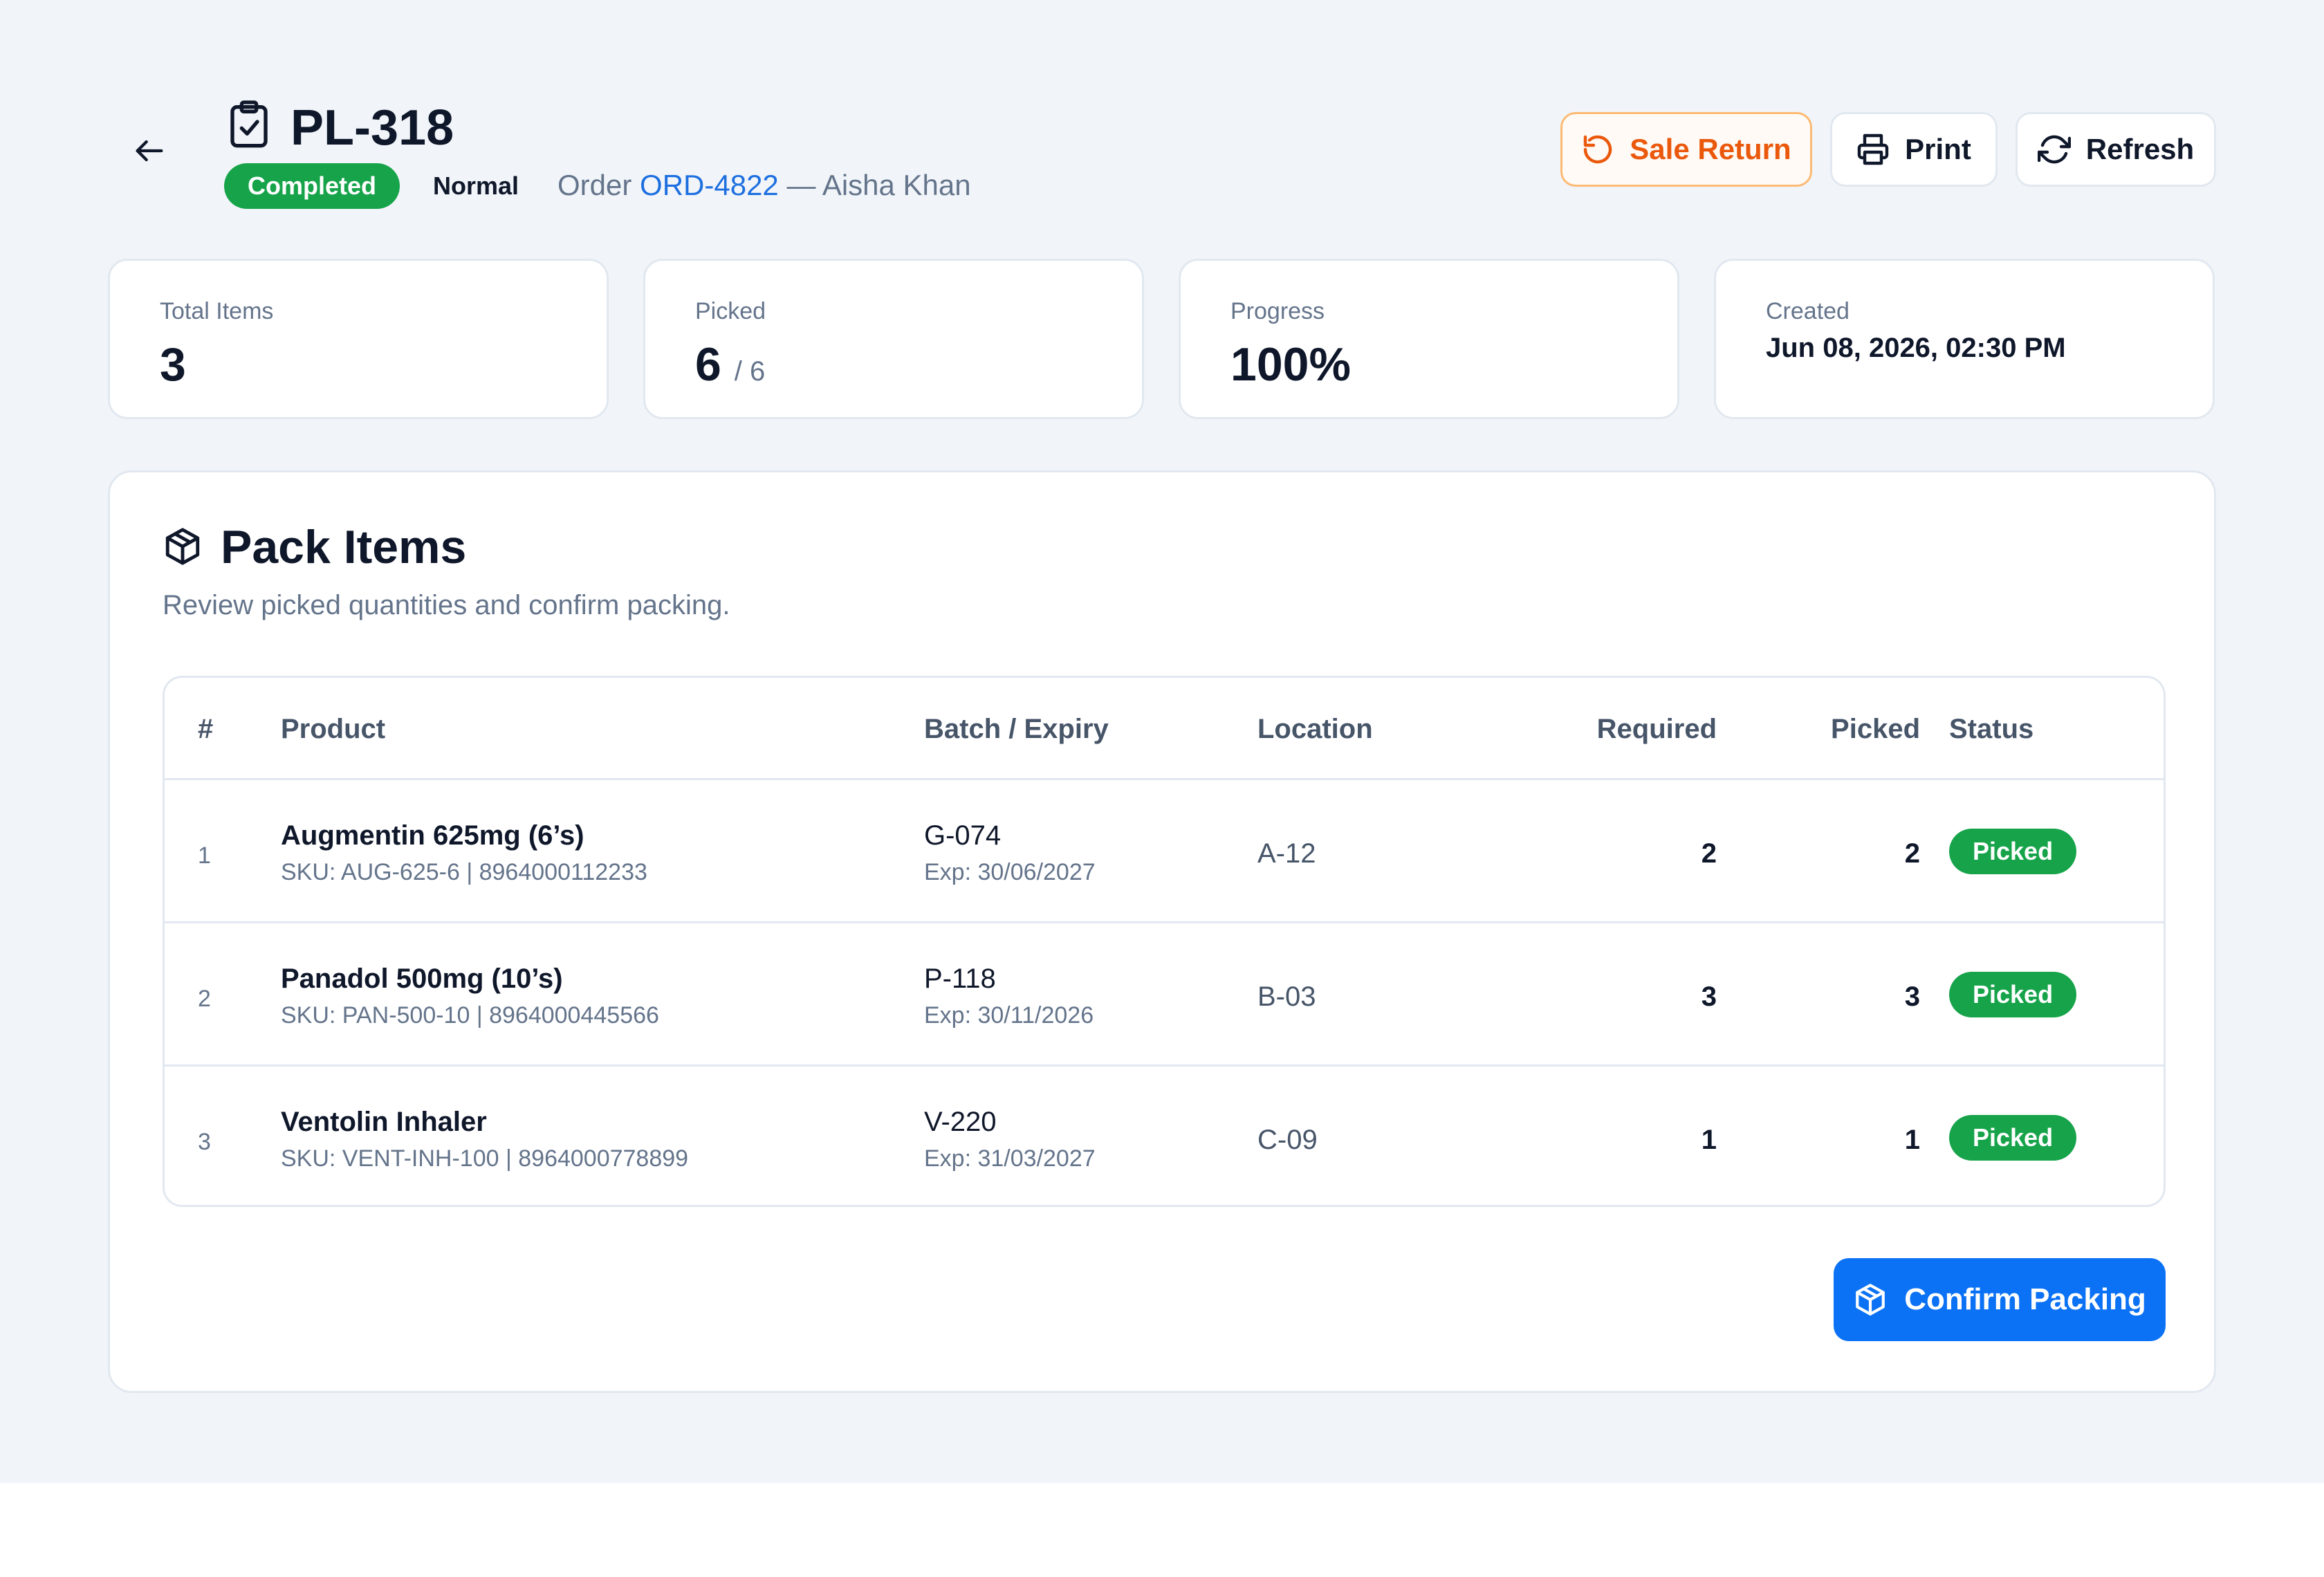 Image resolution: width=2324 pixels, height=1577 pixels. I want to click on stat-label: Created, so click(1808, 311).